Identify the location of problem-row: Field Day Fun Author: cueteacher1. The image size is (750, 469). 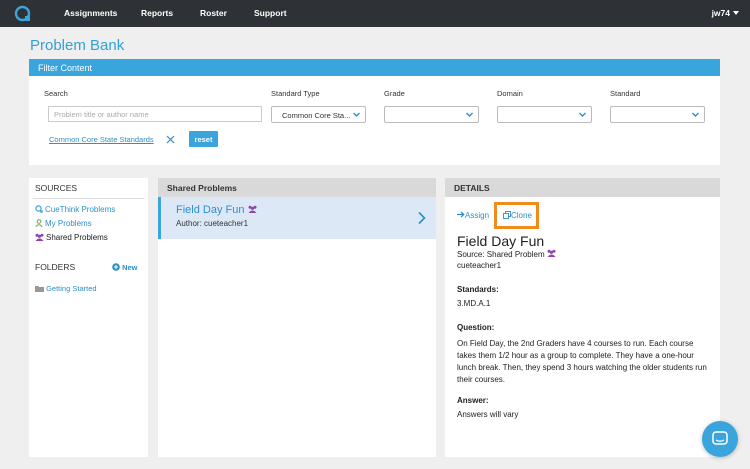
(297, 218).